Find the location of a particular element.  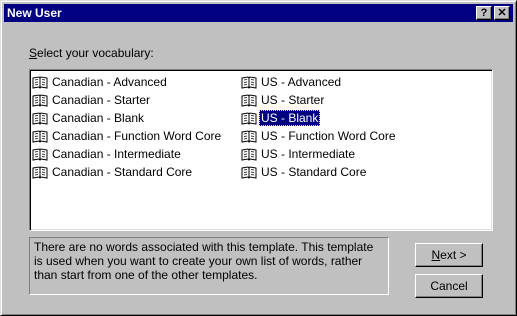

vocabulary-item-label: Canadian - Intermediate is located at coordinates (116, 154).